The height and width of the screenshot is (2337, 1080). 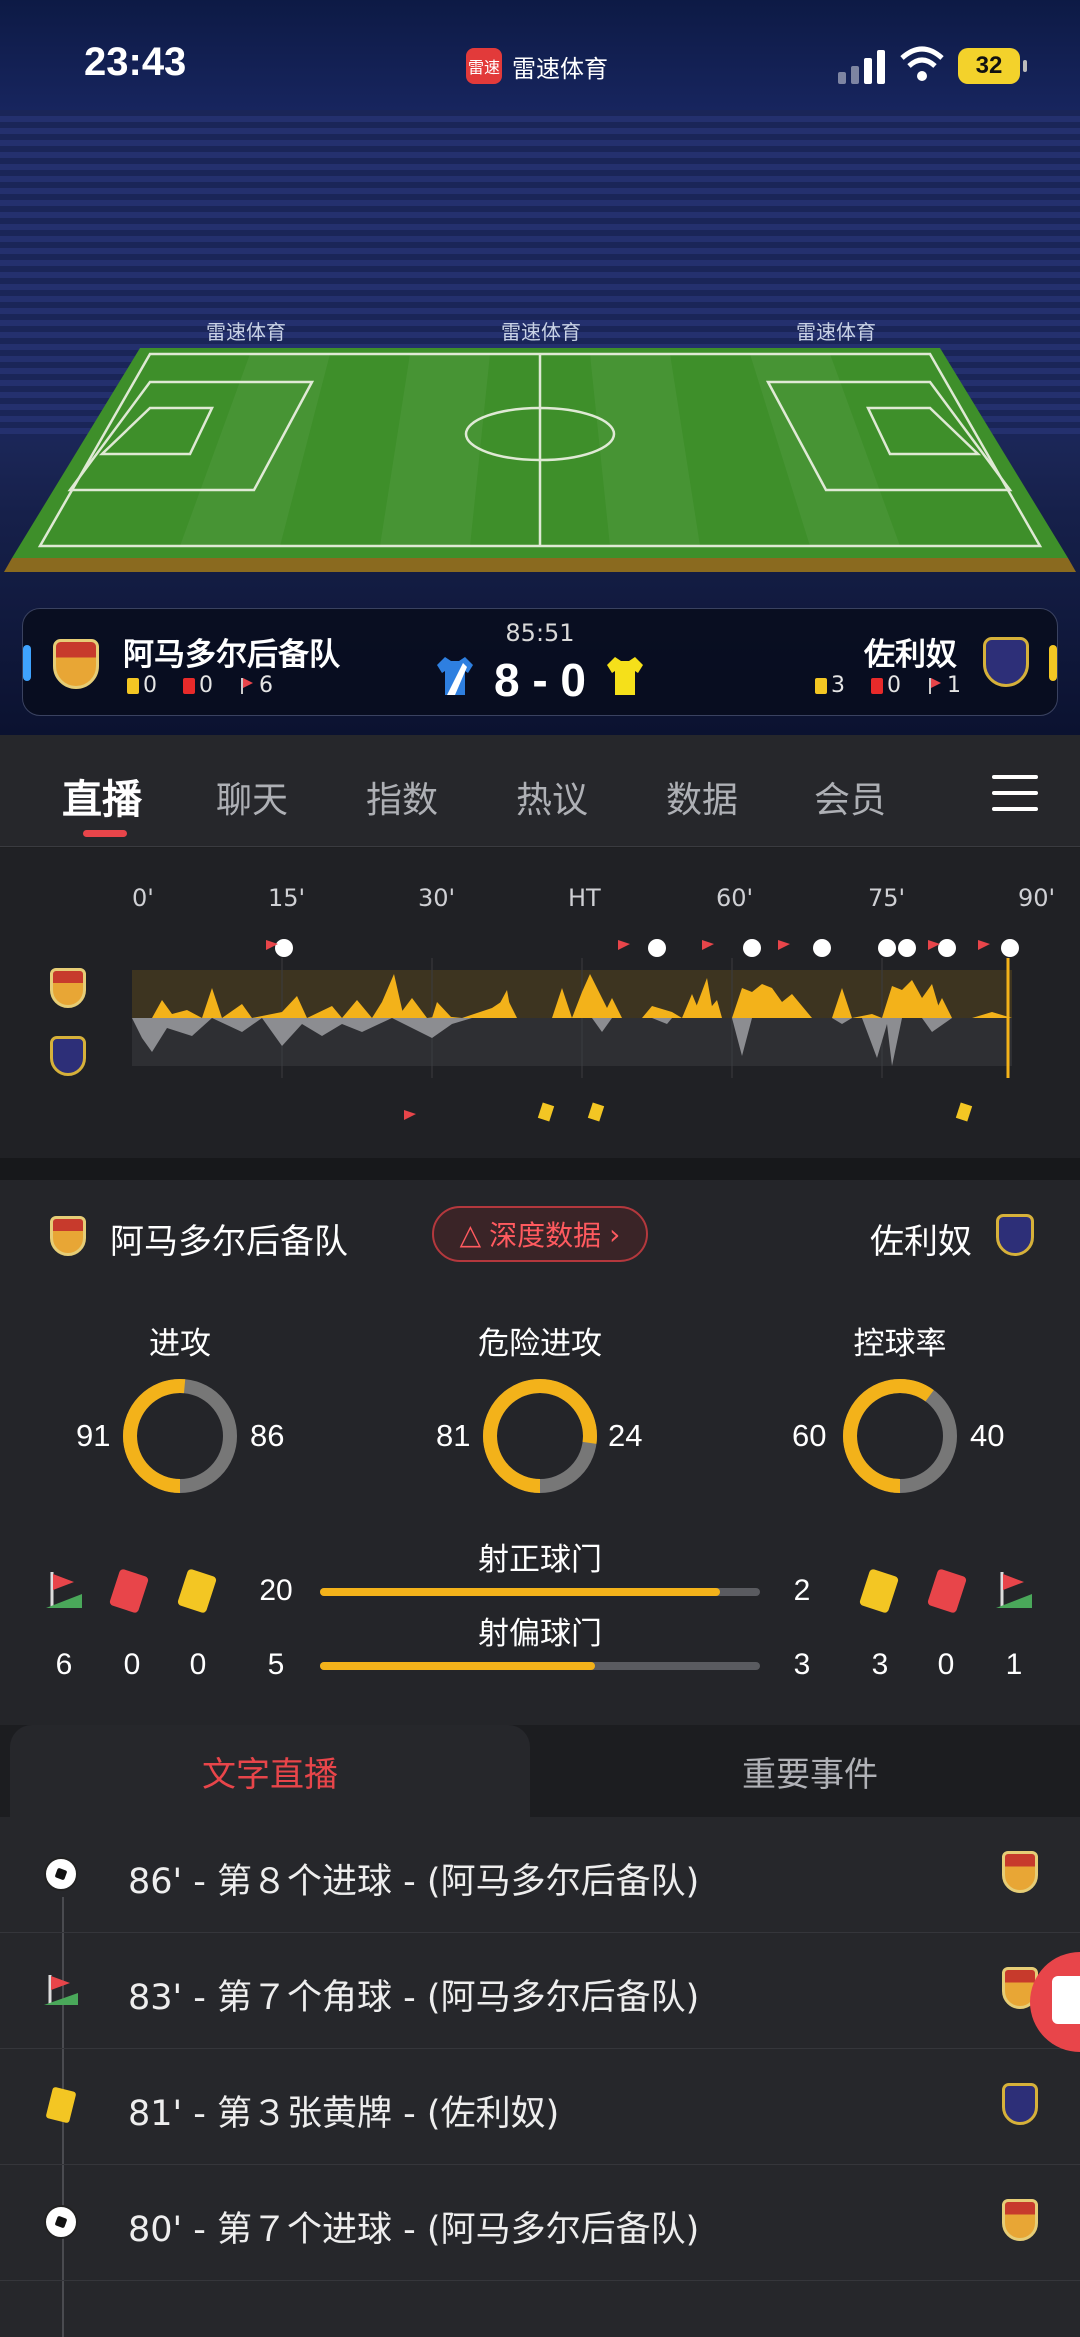 What do you see at coordinates (540, 1634) in the screenshot?
I see `bar-label: 射偏球门` at bounding box center [540, 1634].